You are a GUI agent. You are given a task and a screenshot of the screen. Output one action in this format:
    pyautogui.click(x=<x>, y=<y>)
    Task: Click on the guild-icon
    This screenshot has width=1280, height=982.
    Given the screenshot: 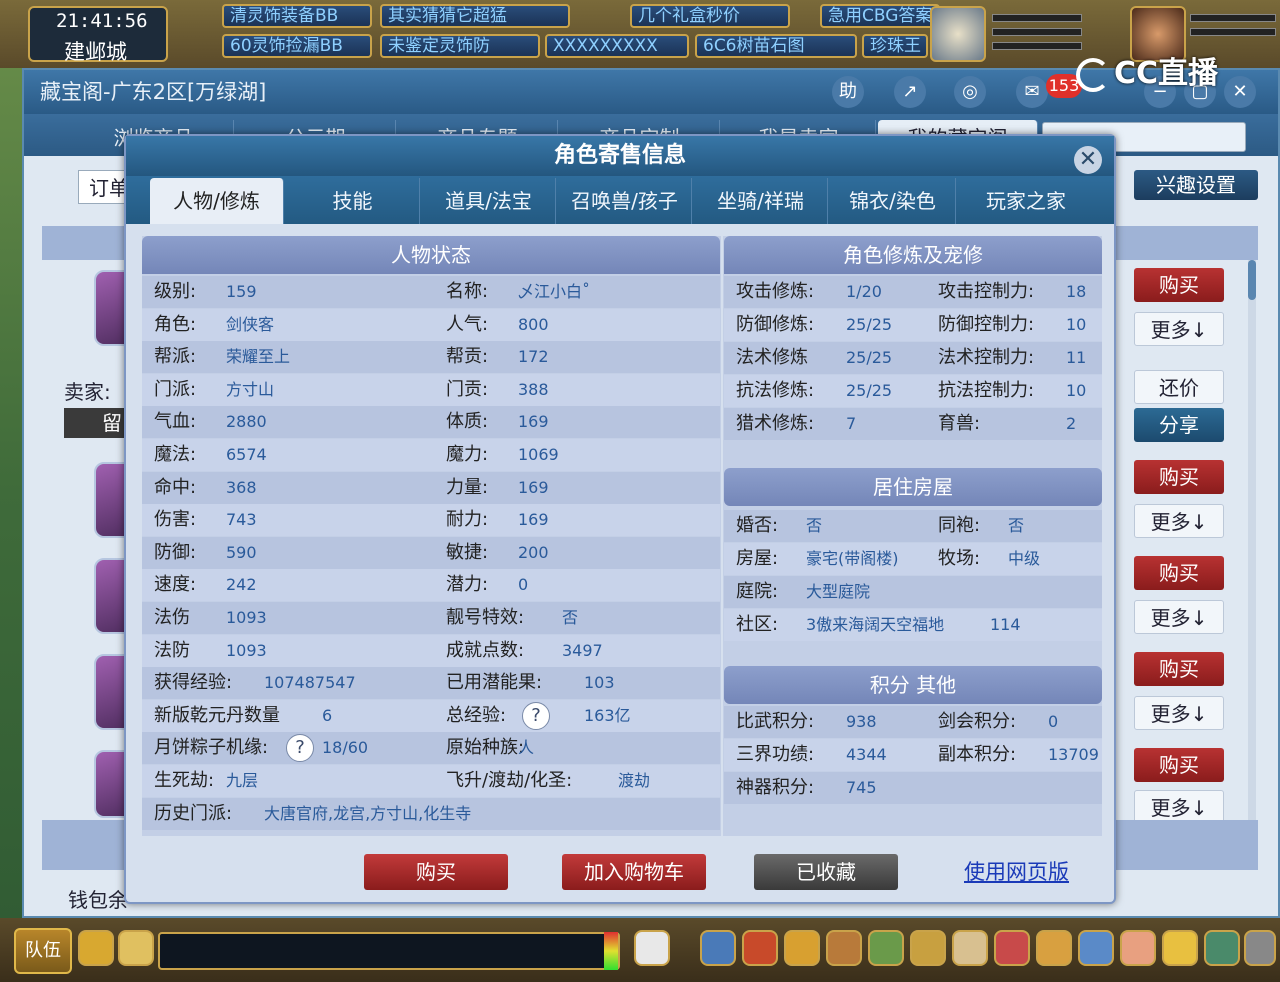 What is the action you would take?
    pyautogui.click(x=1012, y=948)
    